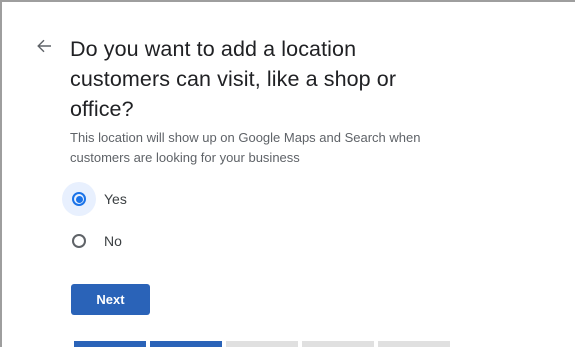 The image size is (575, 347). What do you see at coordinates (110, 299) in the screenshot?
I see `next-button: Next` at bounding box center [110, 299].